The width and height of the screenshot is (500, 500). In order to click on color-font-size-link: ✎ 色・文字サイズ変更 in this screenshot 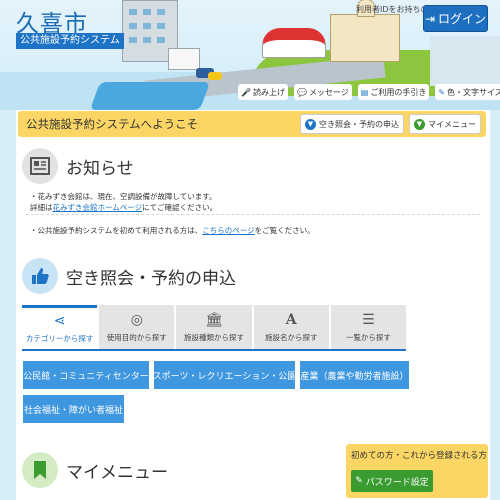, I will do `click(467, 92)`.